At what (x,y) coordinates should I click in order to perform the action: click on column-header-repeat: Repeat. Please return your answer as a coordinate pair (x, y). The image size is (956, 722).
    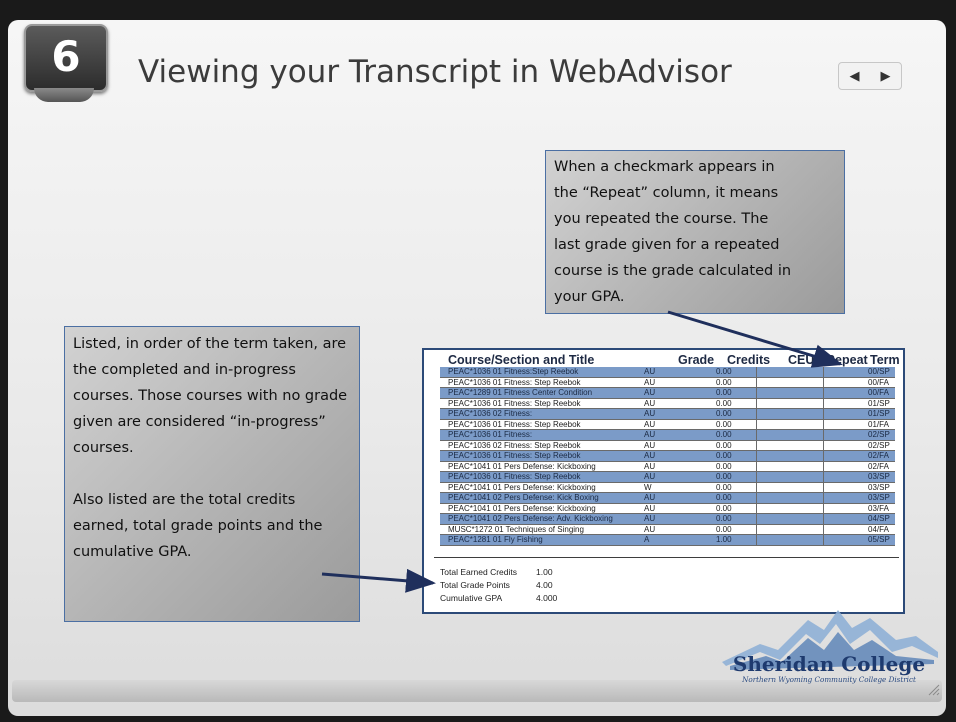
    Looking at the image, I should click on (847, 360).